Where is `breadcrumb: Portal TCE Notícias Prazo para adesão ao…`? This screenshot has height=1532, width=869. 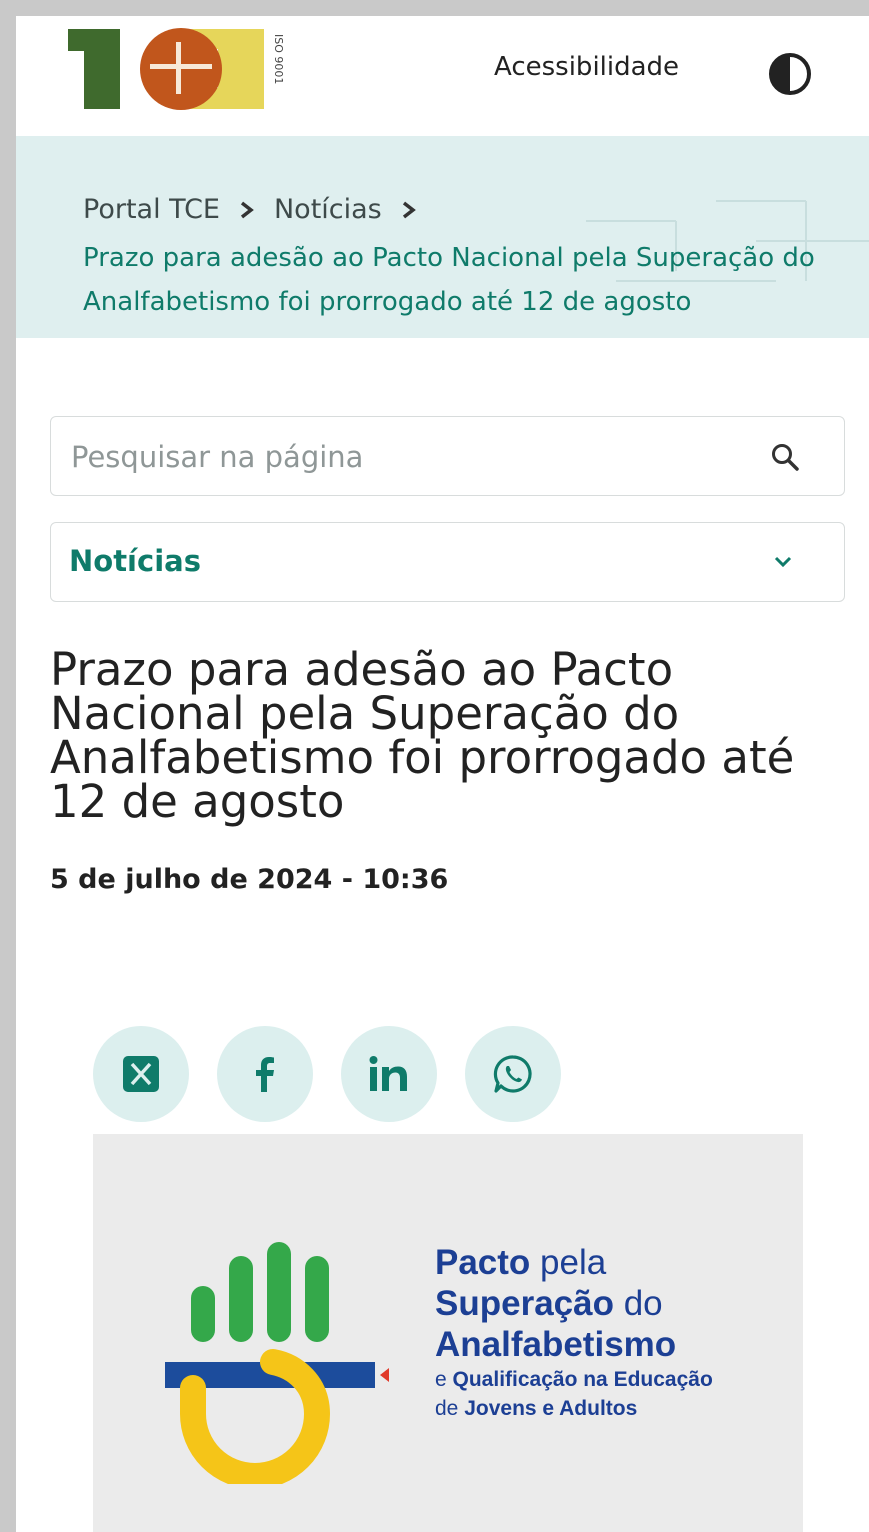 breadcrumb: Portal TCE Notícias Prazo para adesão ao… is located at coordinates (442, 237).